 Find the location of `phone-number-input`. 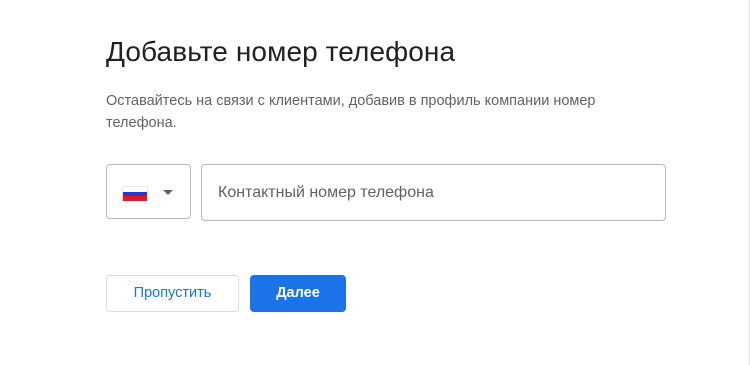

phone-number-input is located at coordinates (433, 192).